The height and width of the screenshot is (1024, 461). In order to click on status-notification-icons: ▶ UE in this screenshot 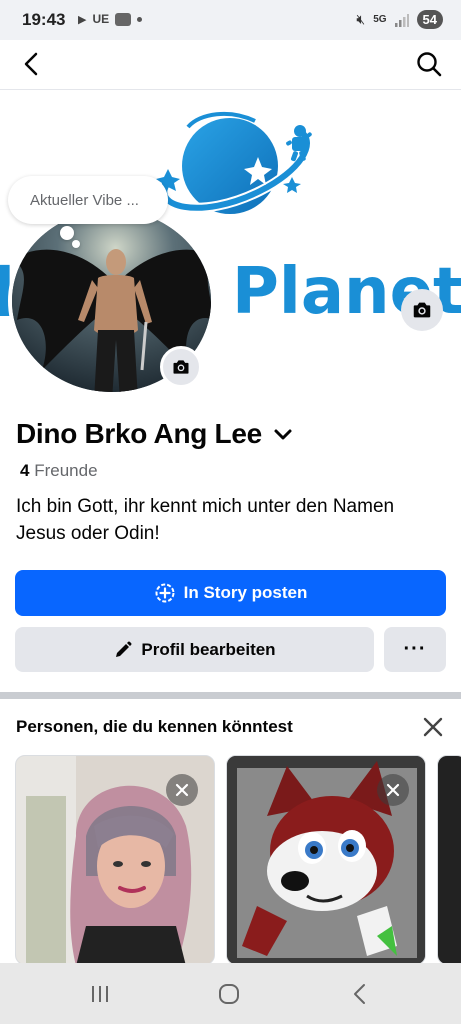, I will do `click(110, 19)`.